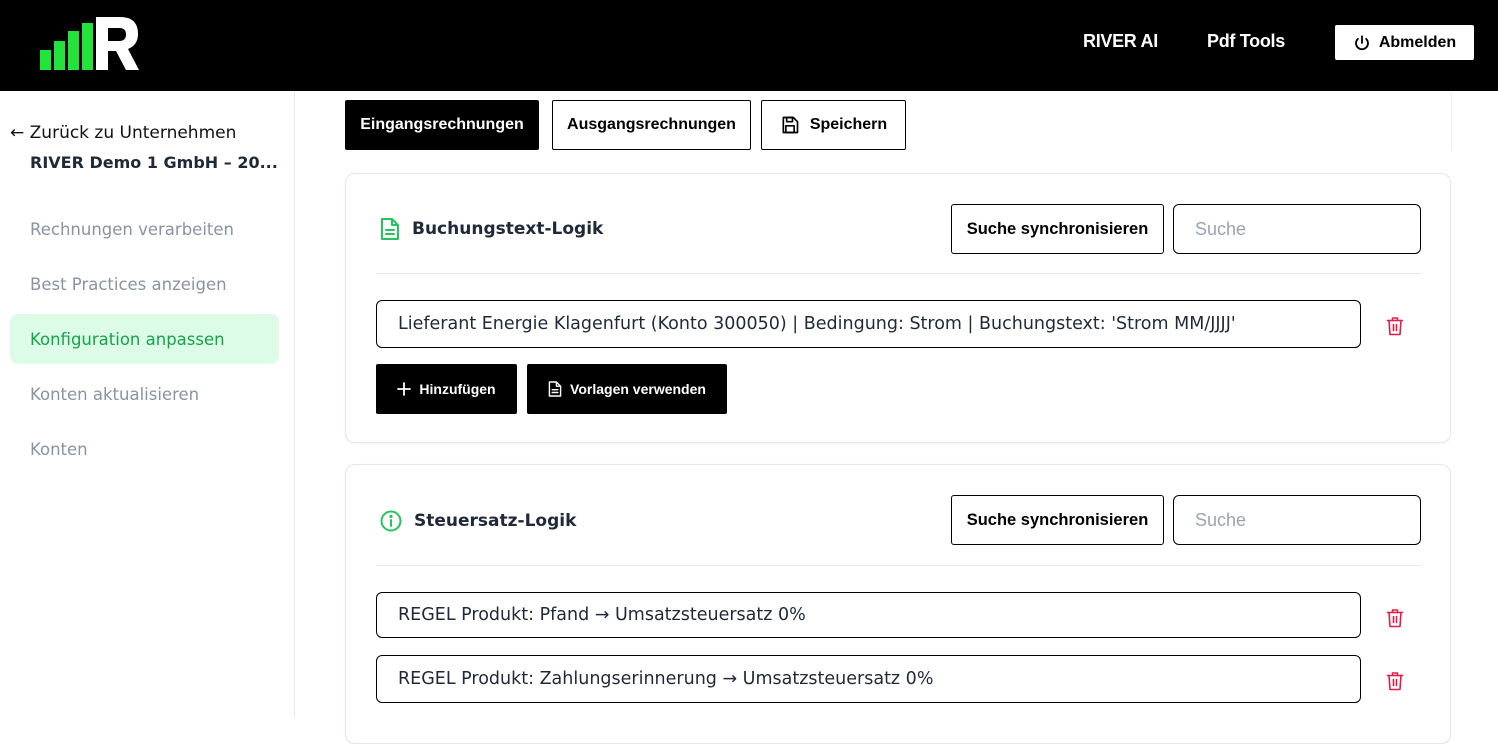 The width and height of the screenshot is (1498, 744). Describe the element at coordinates (1246, 41) in the screenshot. I see `nav-pdf-tools: Pdf Tools` at that location.